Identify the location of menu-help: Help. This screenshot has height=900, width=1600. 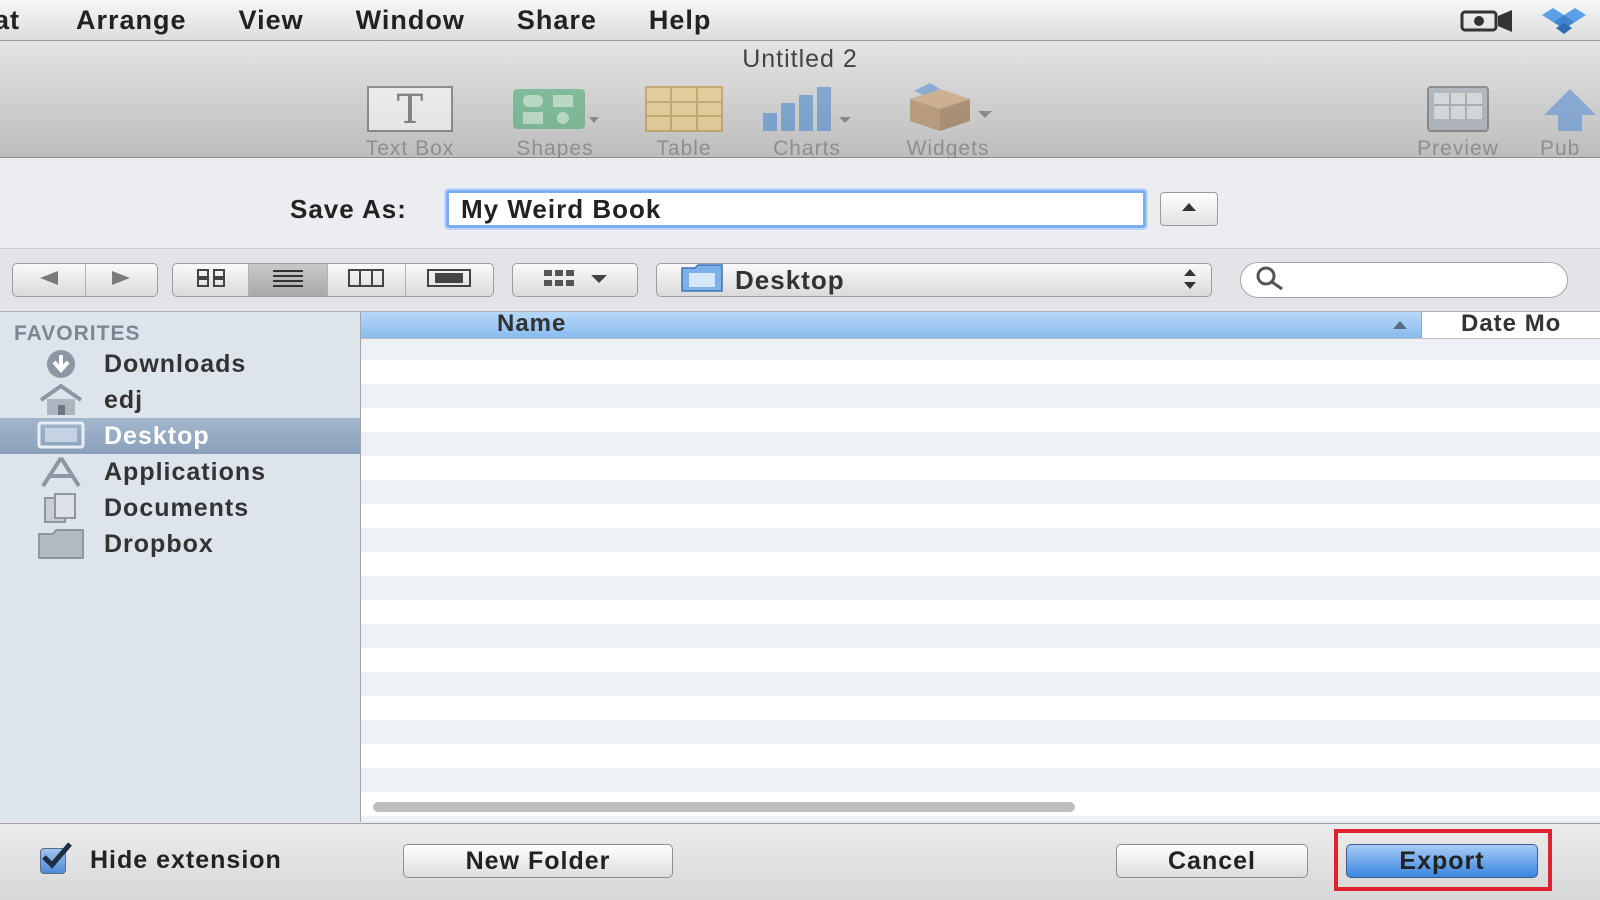
(680, 20).